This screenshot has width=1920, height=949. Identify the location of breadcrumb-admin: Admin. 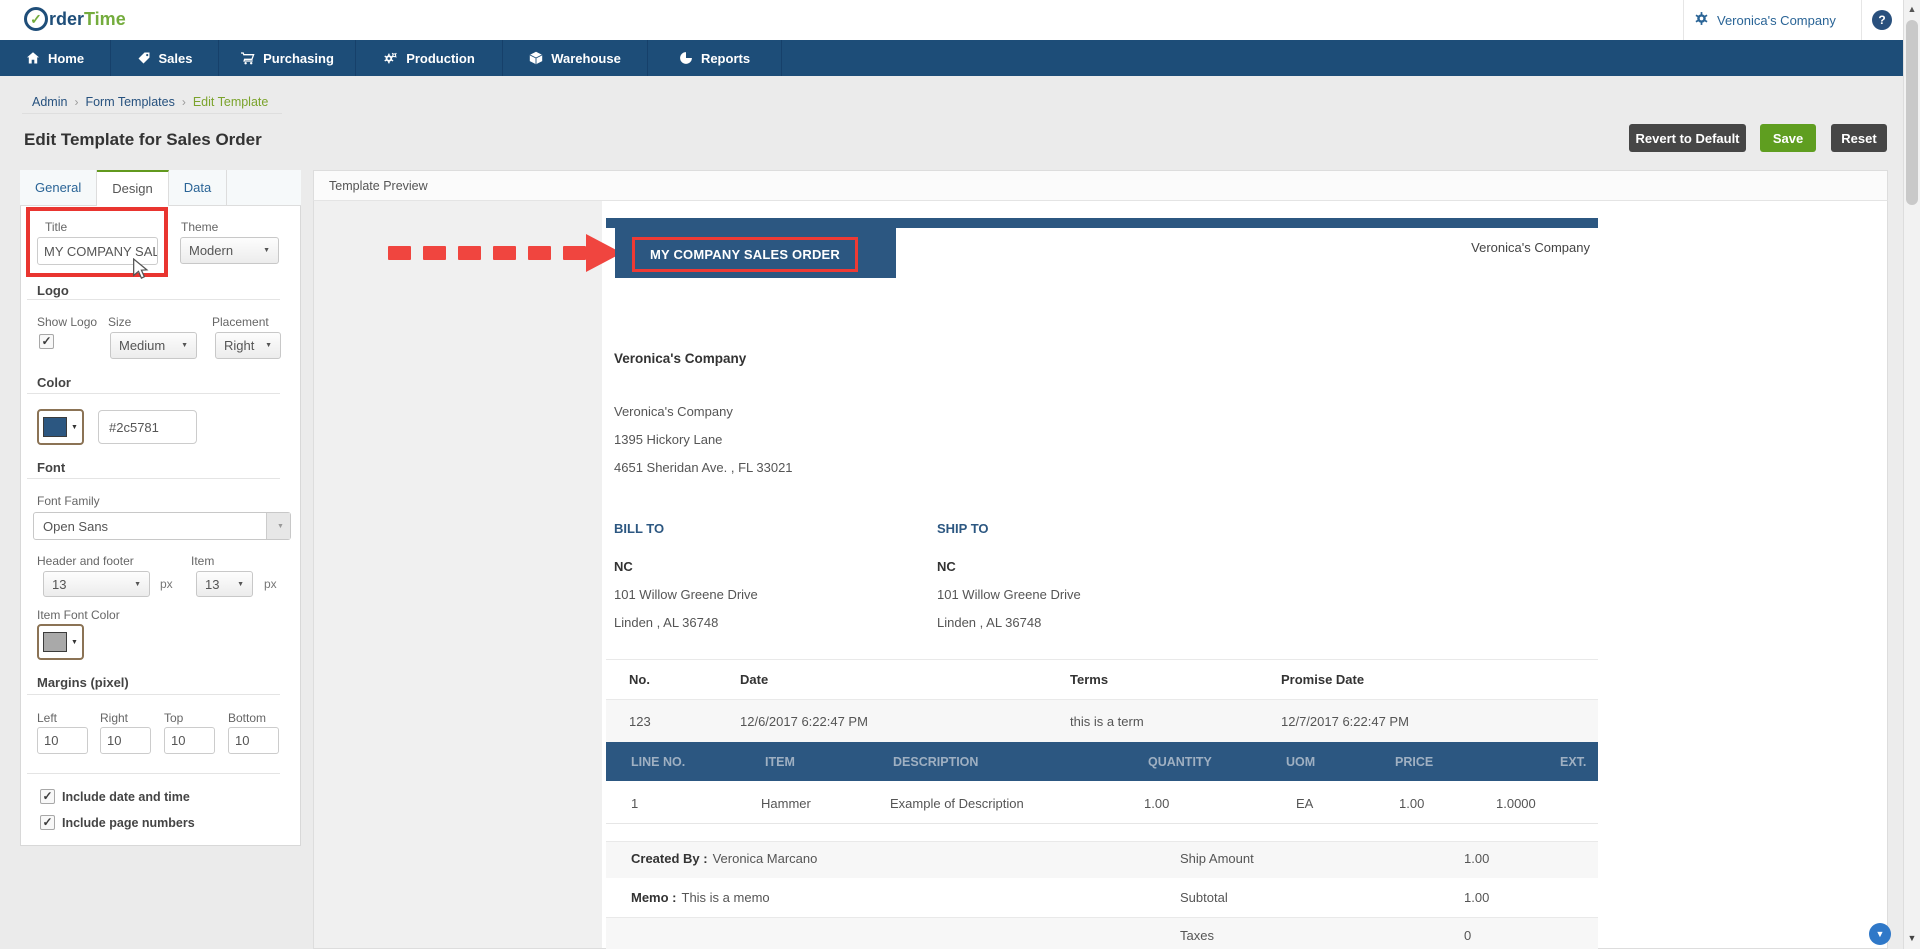
(49, 102).